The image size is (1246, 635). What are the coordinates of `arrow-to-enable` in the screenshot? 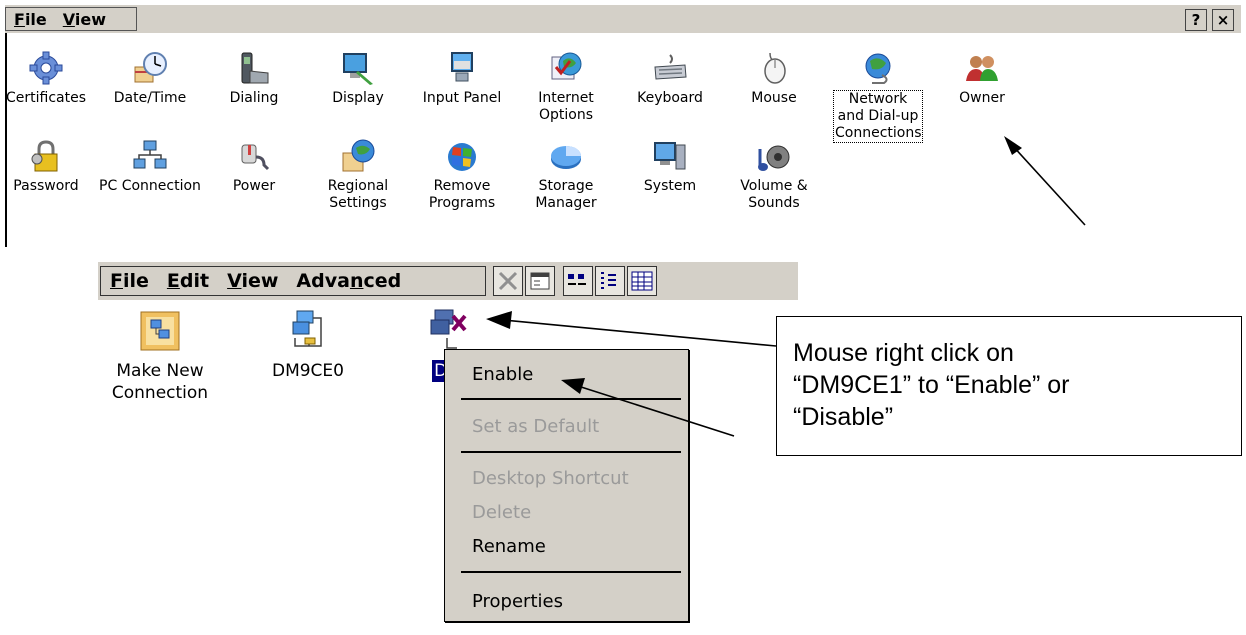 It's located at (656, 411).